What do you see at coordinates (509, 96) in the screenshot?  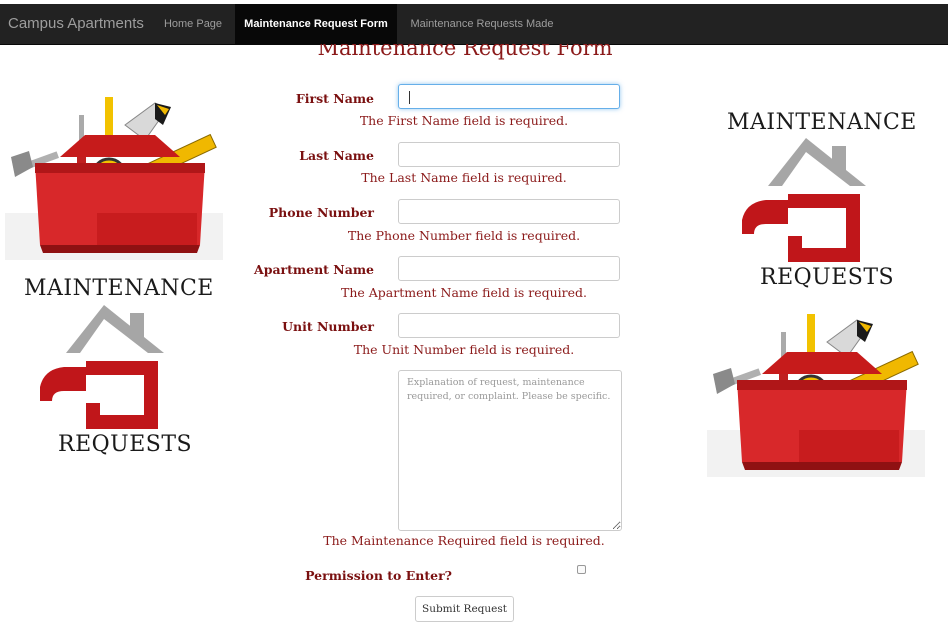 I see `first-name-input` at bounding box center [509, 96].